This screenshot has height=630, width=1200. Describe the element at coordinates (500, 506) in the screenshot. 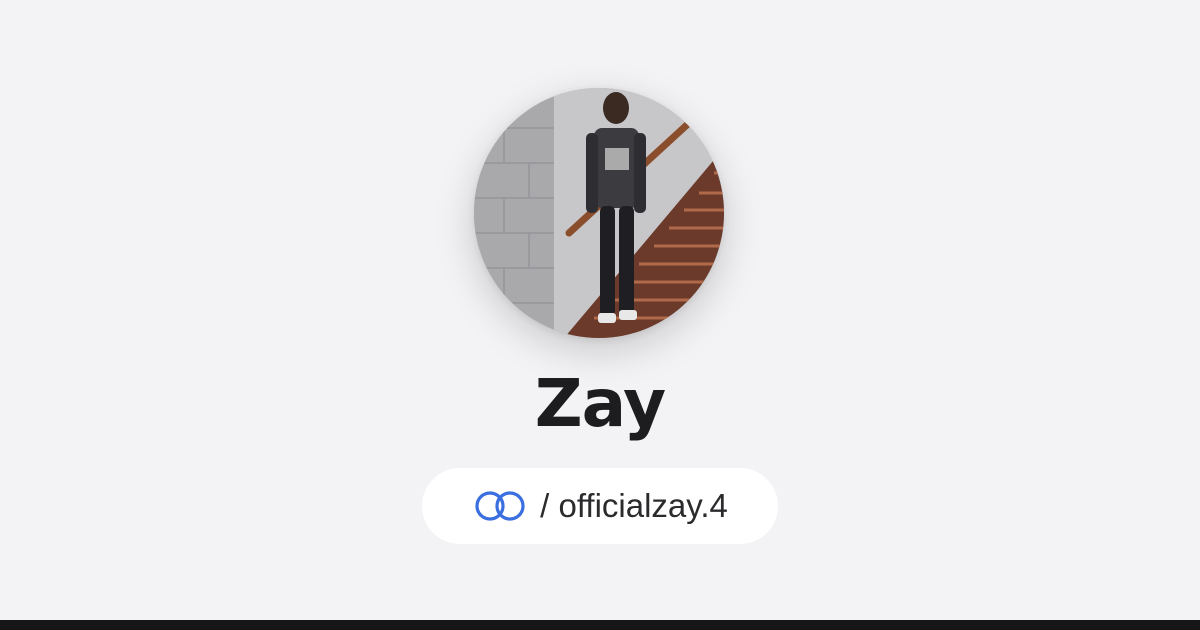

I see `linked-rings-icon` at that location.